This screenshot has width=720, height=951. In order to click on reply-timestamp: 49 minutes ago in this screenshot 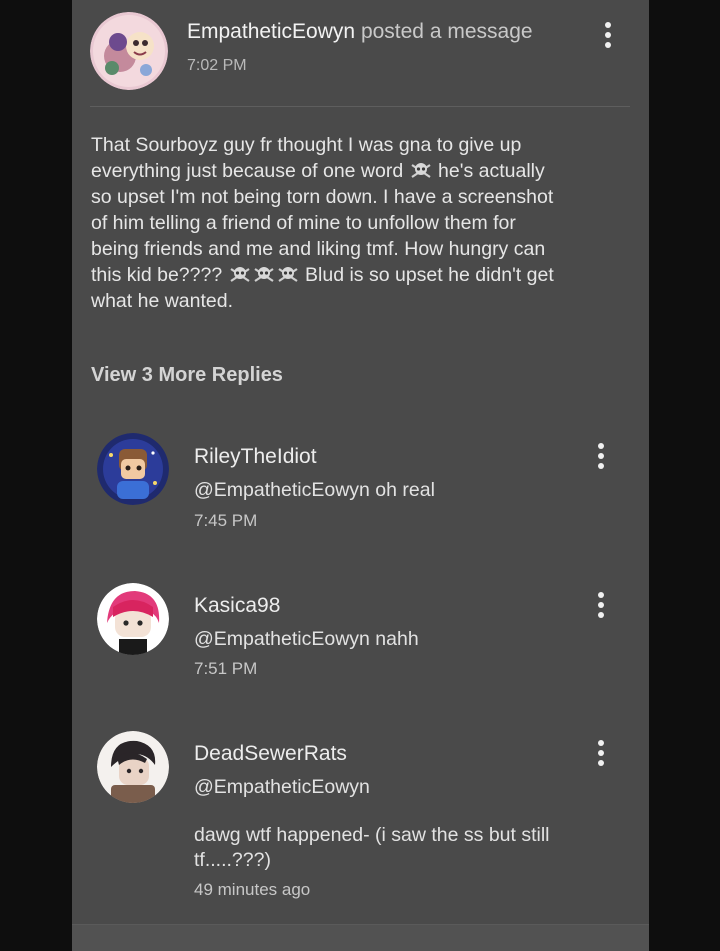, I will do `click(252, 889)`.